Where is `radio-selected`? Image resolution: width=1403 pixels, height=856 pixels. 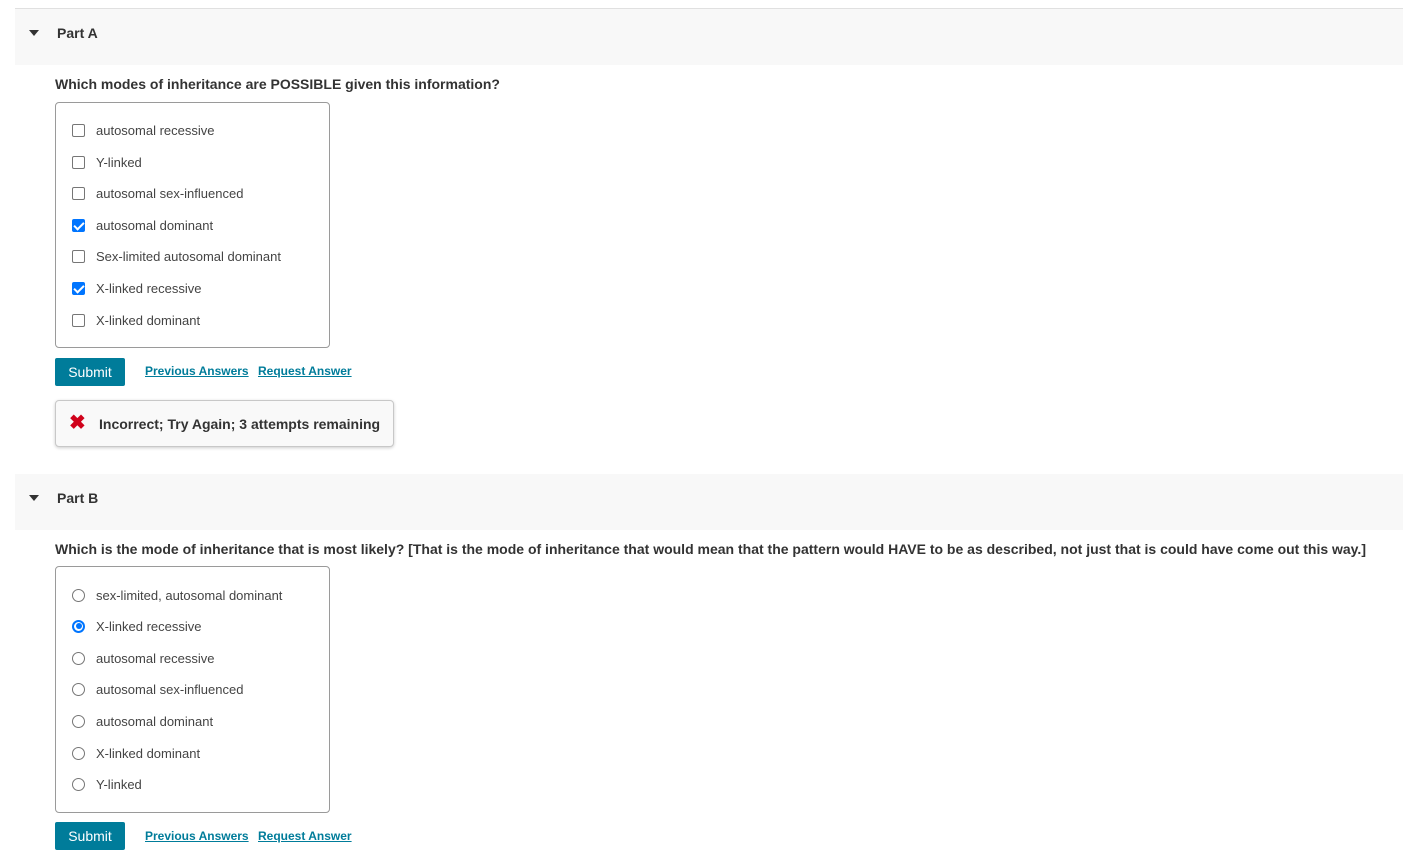
radio-selected is located at coordinates (78, 626).